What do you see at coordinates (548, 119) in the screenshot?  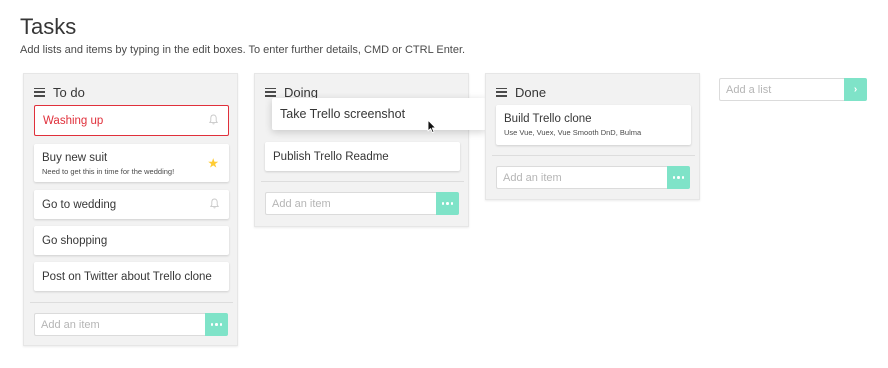 I see `card-title: Build Trello clone` at bounding box center [548, 119].